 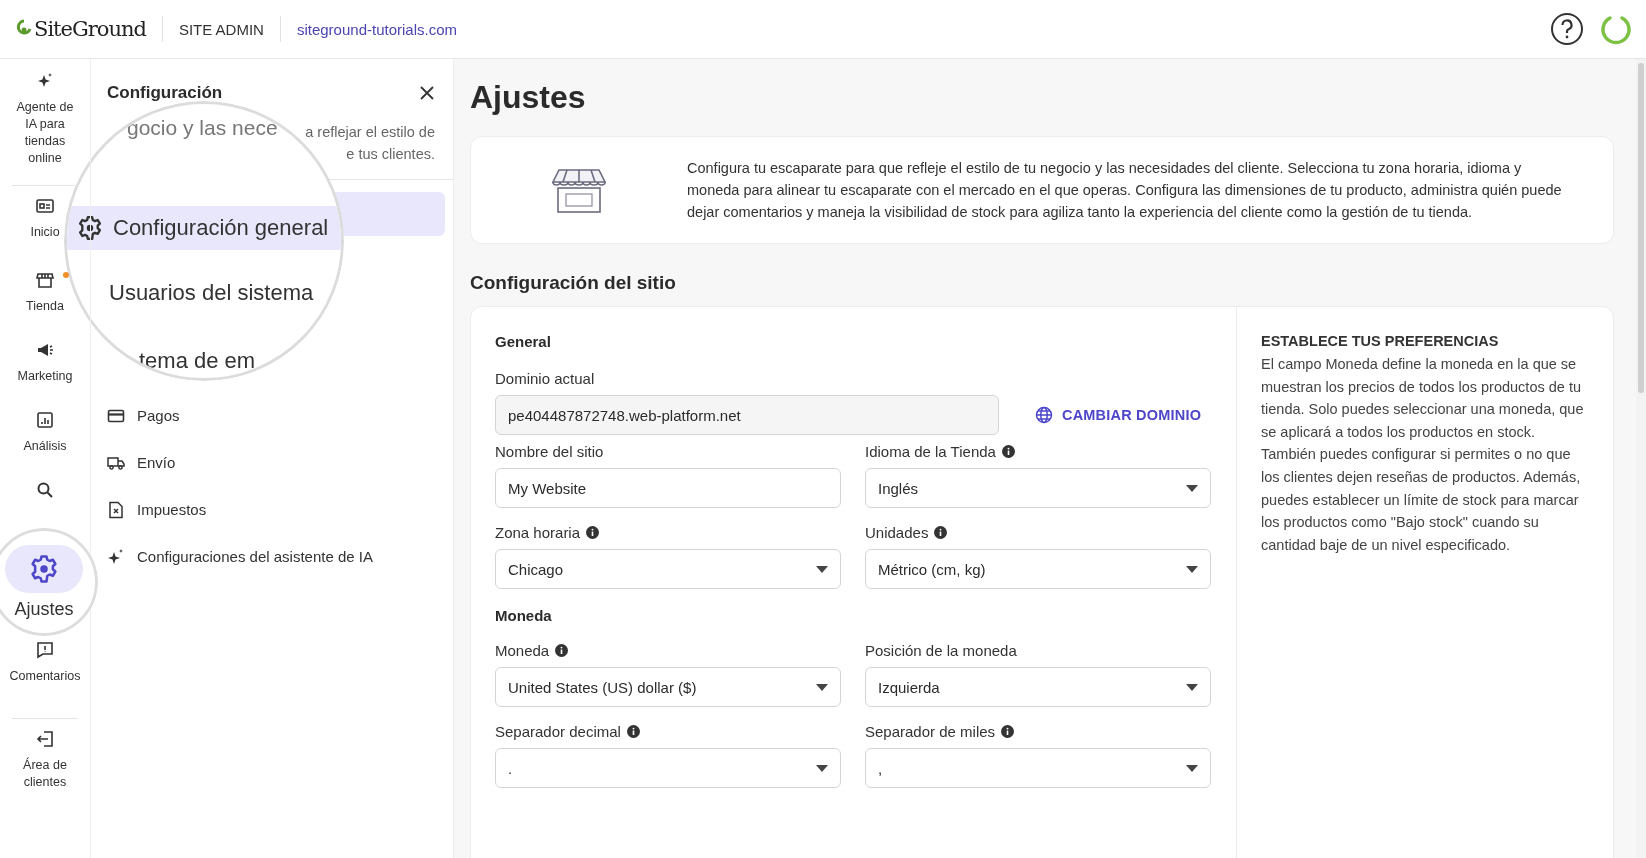 I want to click on panel-description: gocio y las nece, so click(x=202, y=128).